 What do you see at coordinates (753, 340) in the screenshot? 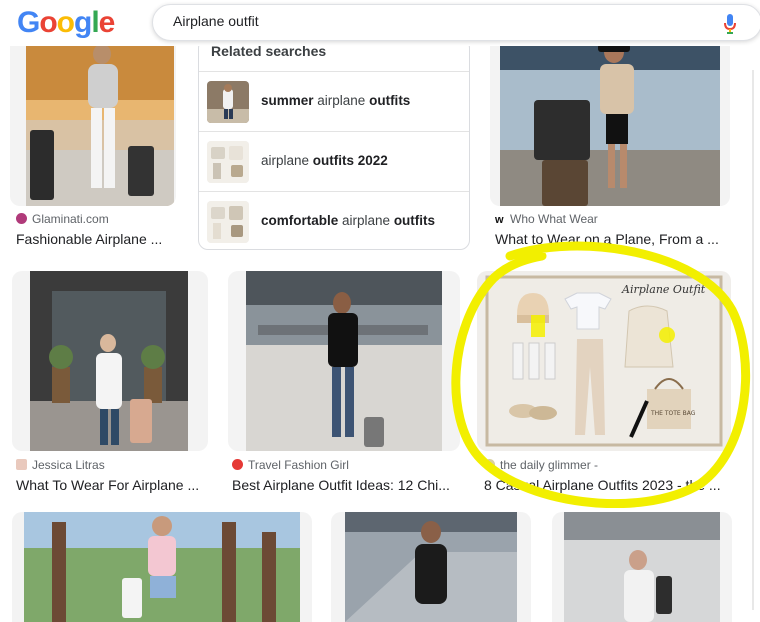
I see `scrollbar-track` at bounding box center [753, 340].